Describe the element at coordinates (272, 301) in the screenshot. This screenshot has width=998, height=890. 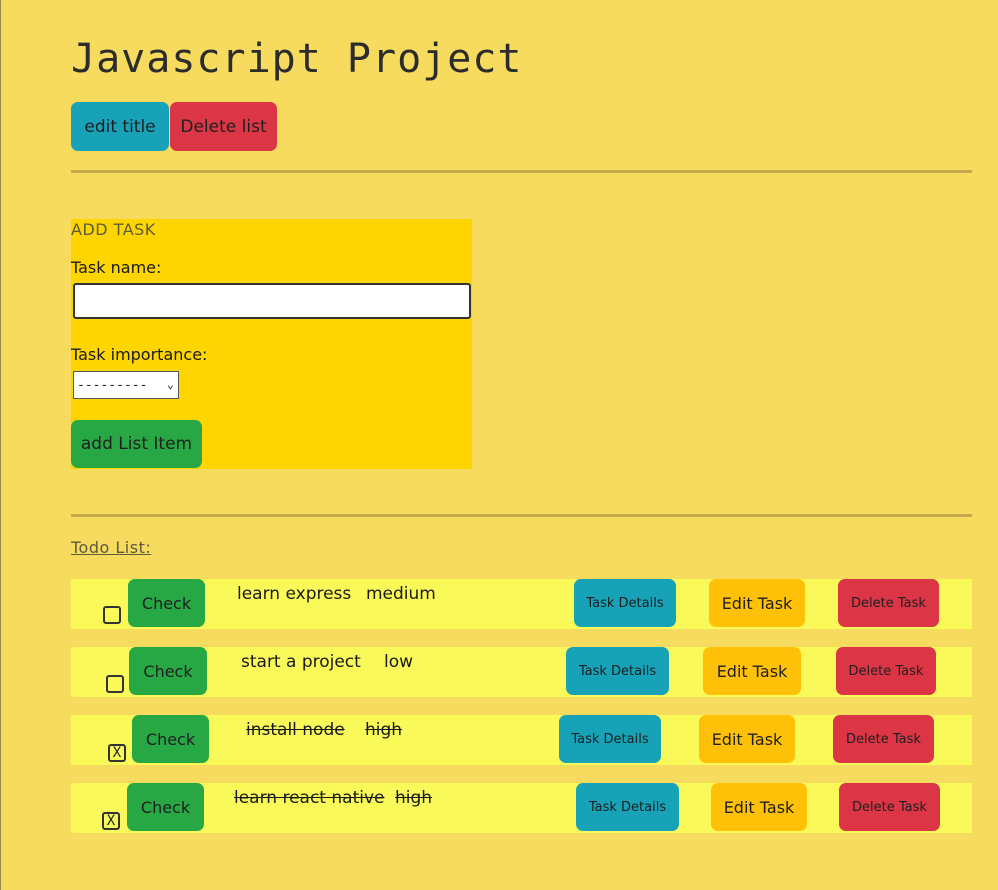
I see `task-name-input` at that location.